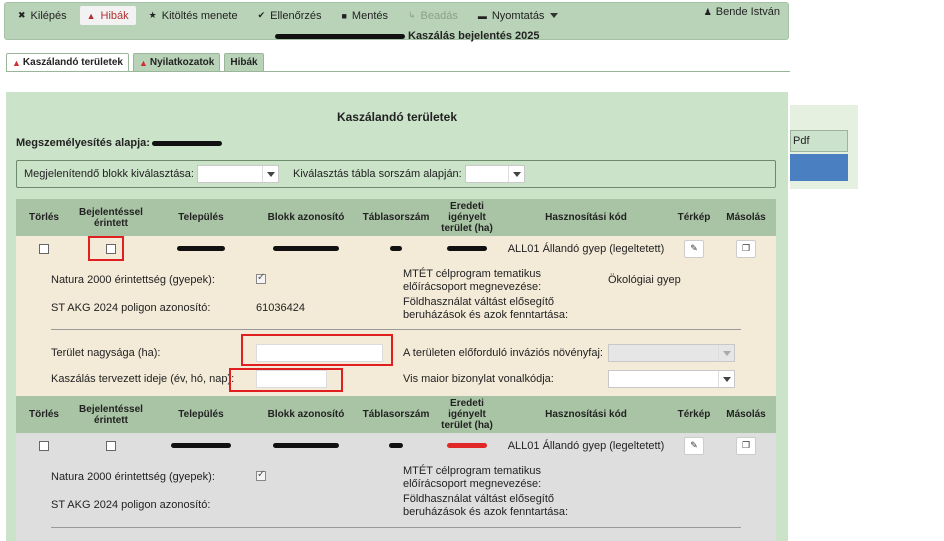 This screenshot has height=541, width=944. What do you see at coordinates (107, 15) in the screenshot?
I see `errors-button: ▲ Hibák` at bounding box center [107, 15].